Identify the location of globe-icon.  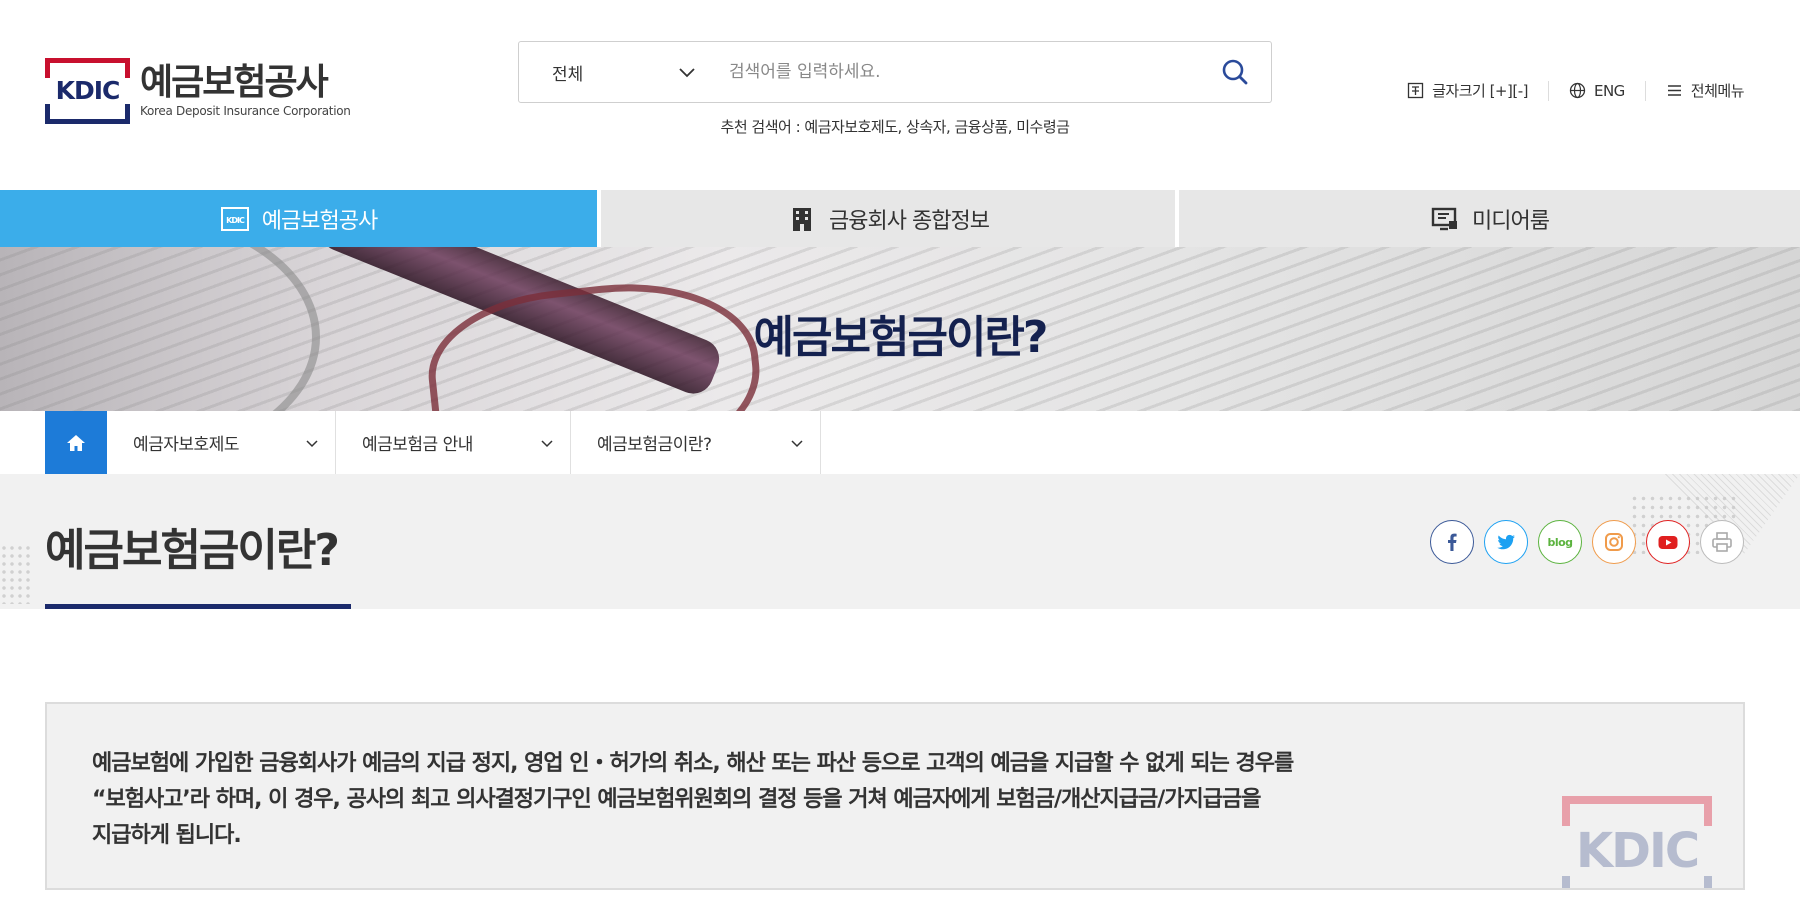
(1577, 90).